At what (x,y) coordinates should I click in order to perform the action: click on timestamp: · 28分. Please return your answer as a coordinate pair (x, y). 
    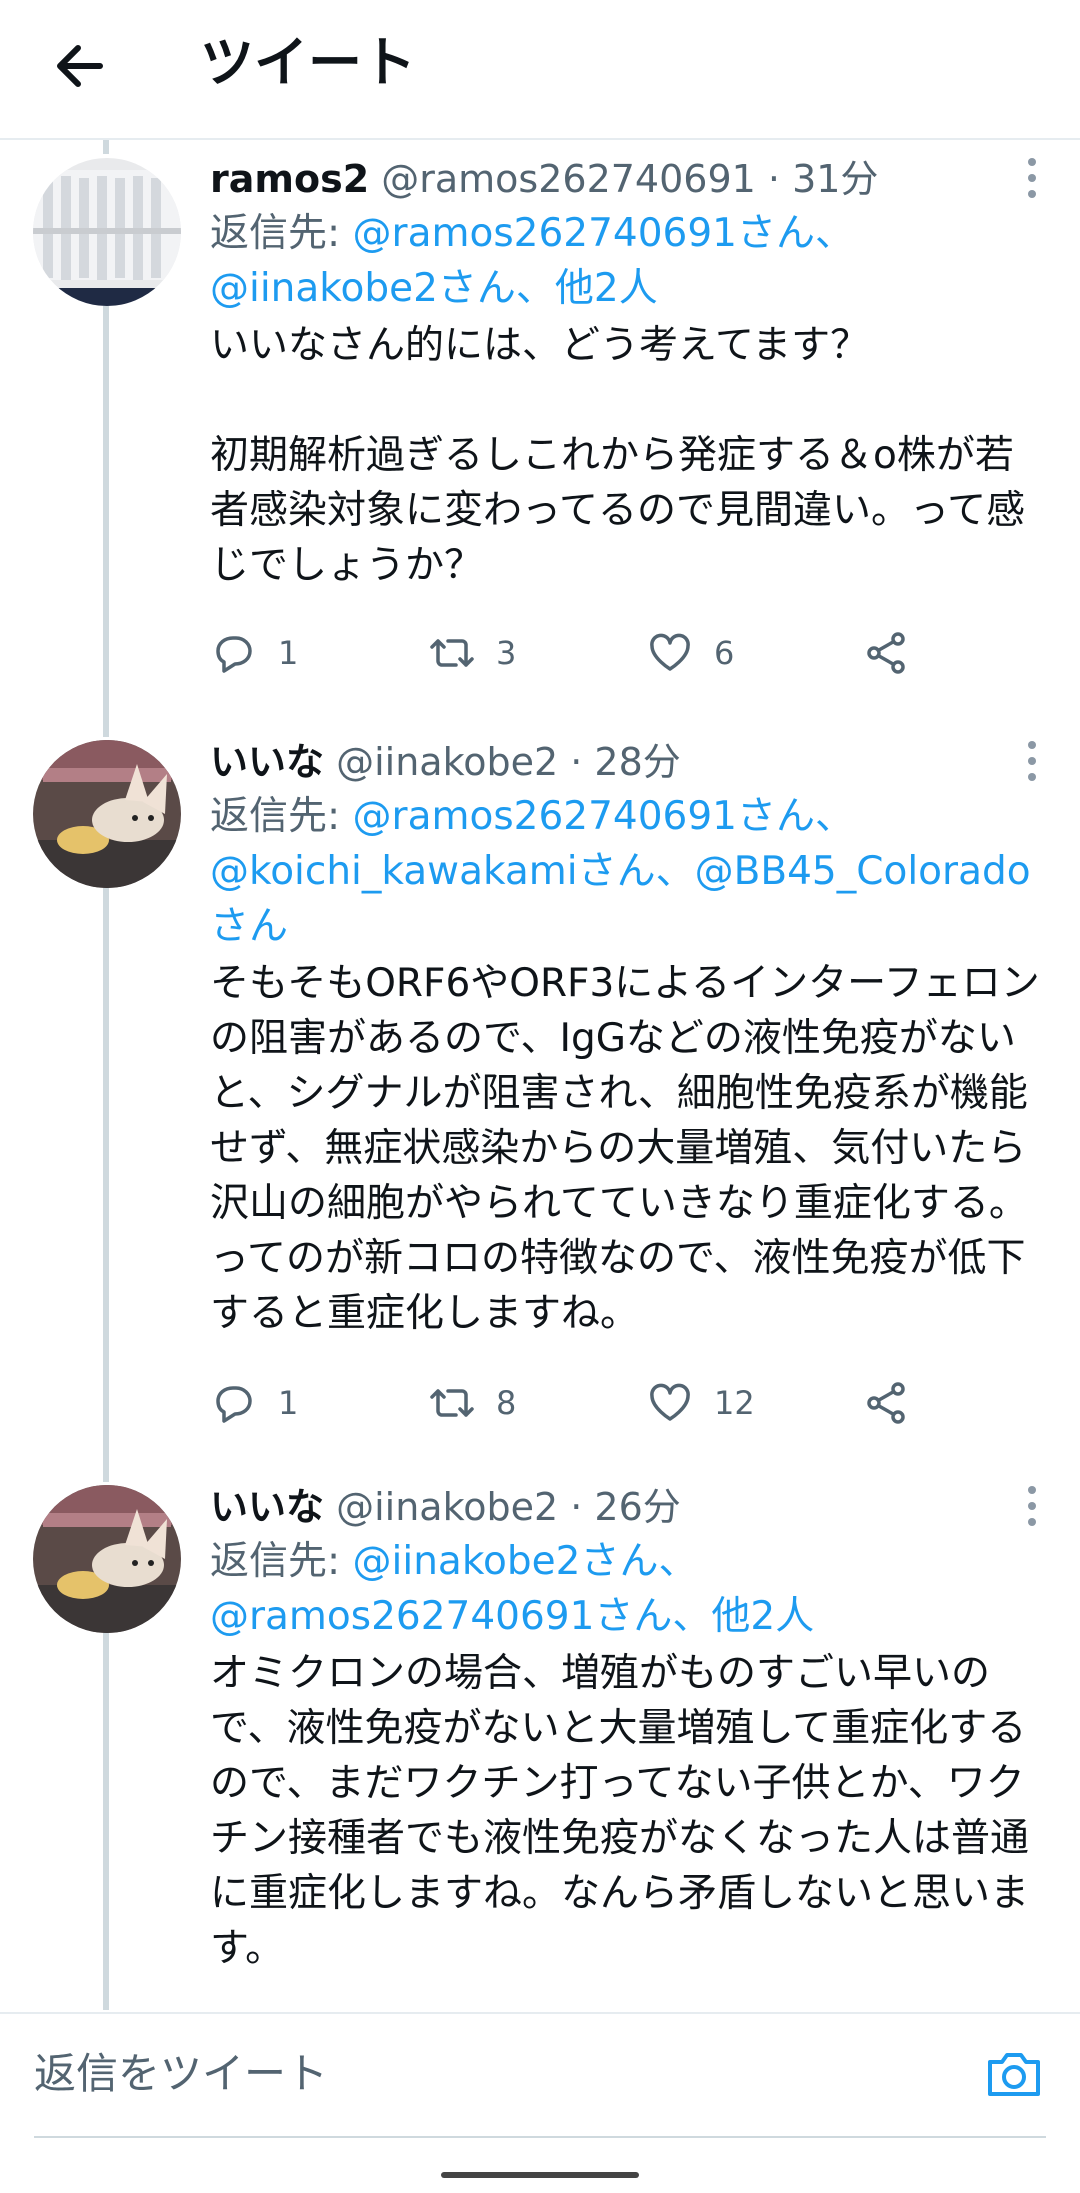
    Looking at the image, I should click on (625, 762).